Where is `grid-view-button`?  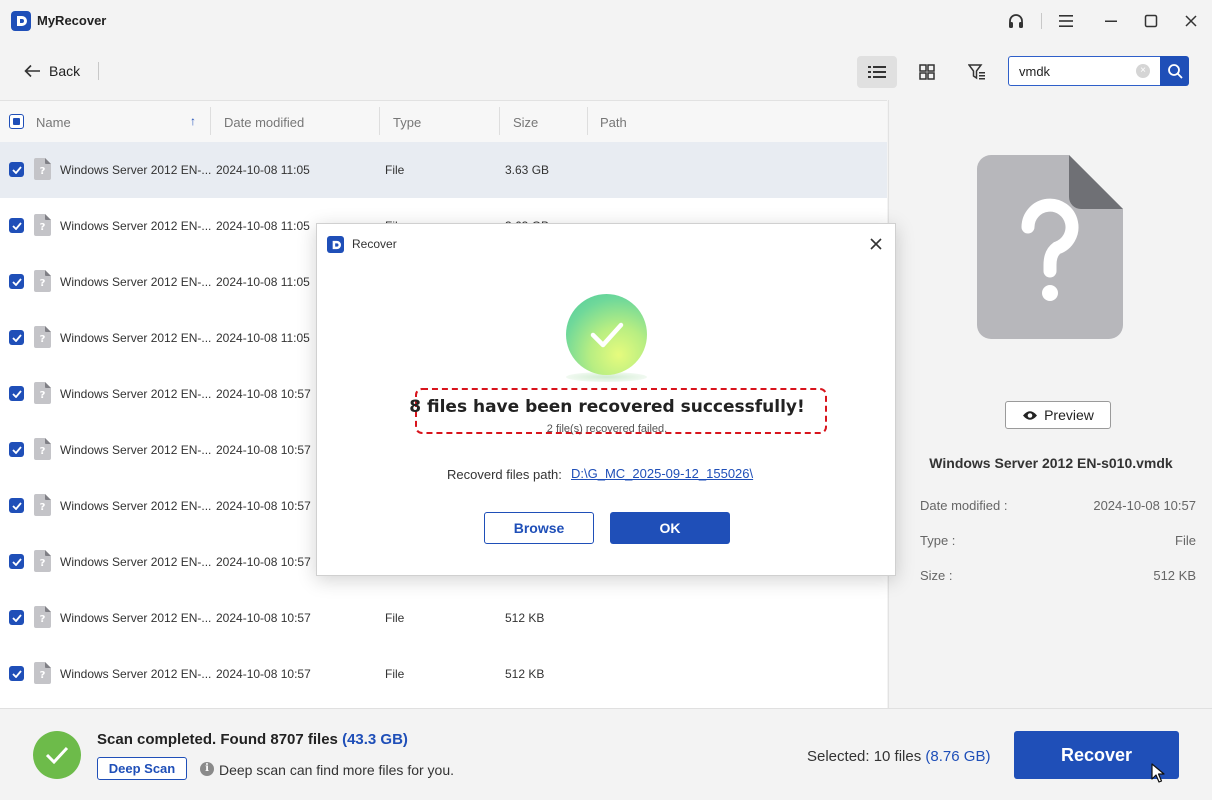
grid-view-button is located at coordinates (927, 72).